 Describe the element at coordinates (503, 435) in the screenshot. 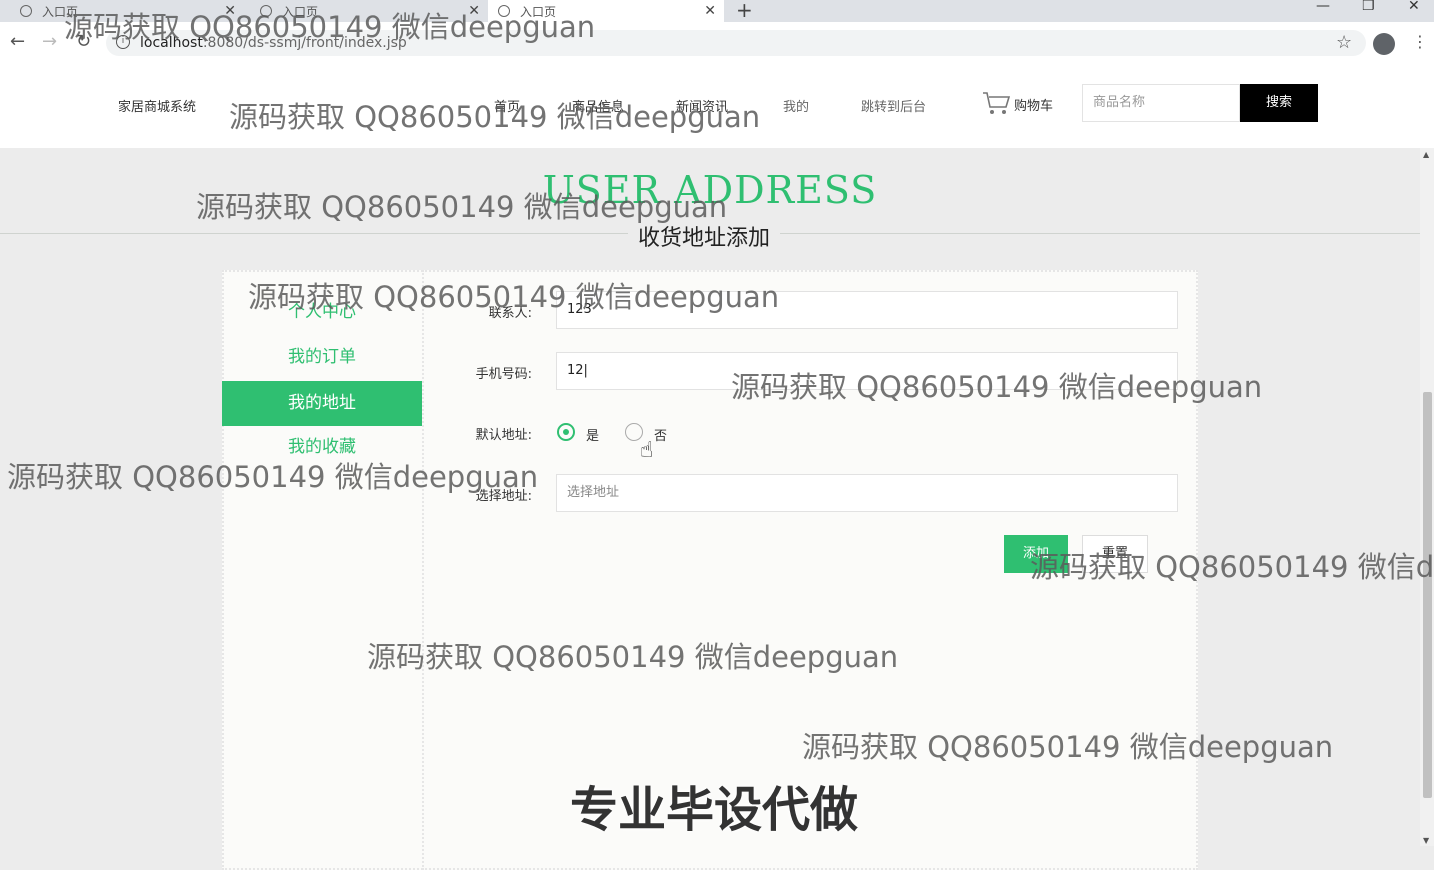

I see `default-address-label: 默认地址:` at that location.